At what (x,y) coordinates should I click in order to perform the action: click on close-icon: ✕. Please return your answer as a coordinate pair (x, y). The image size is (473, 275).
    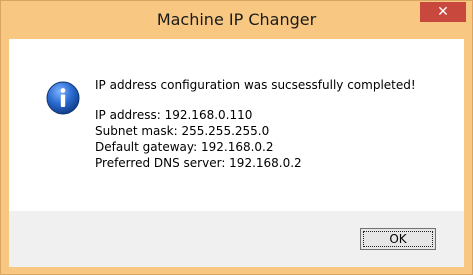
    Looking at the image, I should click on (443, 12).